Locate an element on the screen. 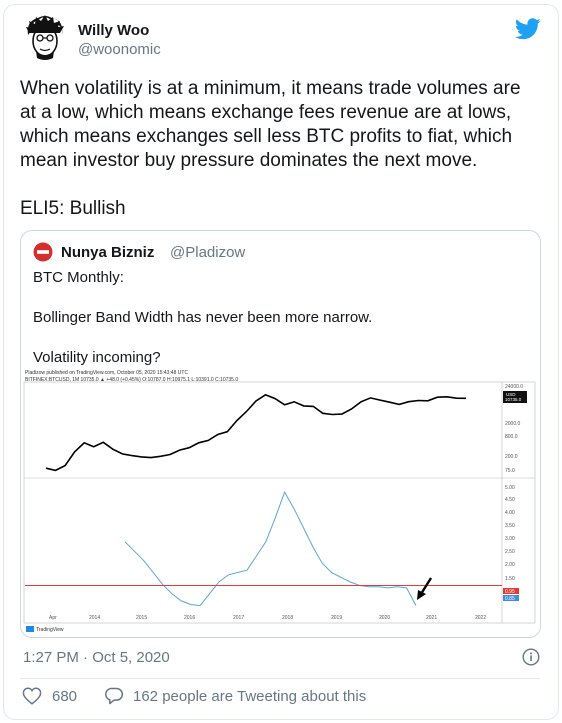 This screenshot has width=562, height=723. no-entry-icon is located at coordinates (43, 252).